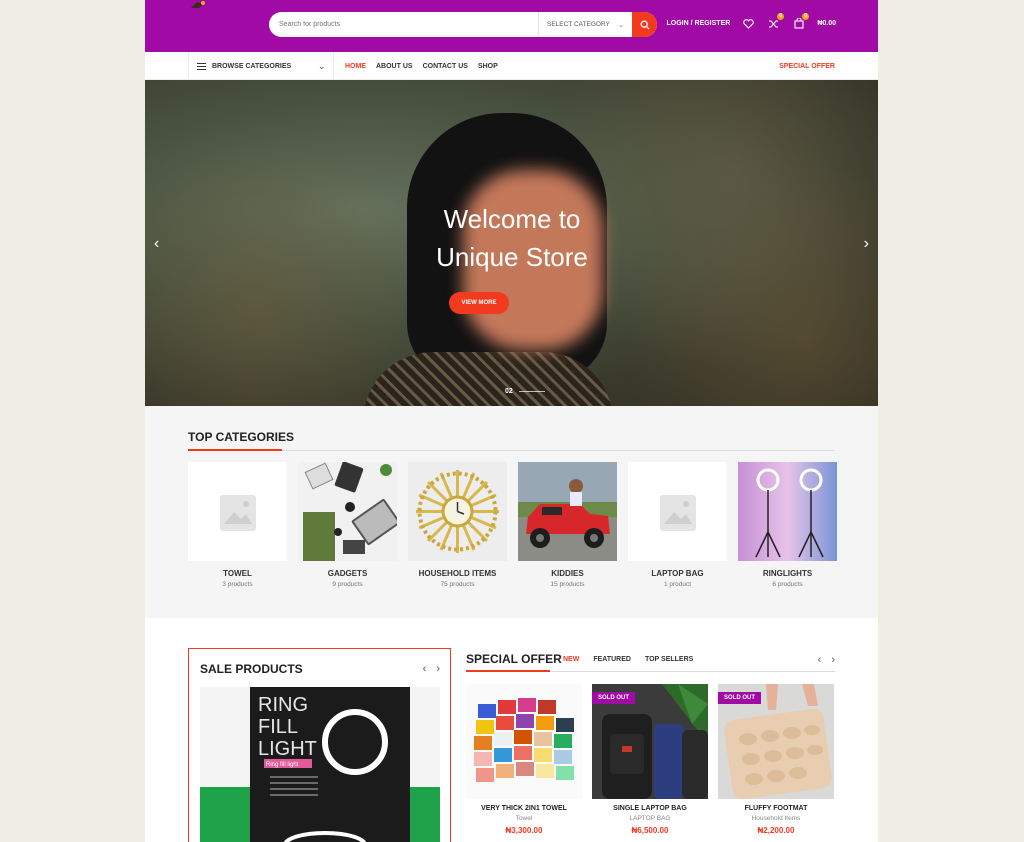 Image resolution: width=1024 pixels, height=842 pixels. I want to click on category-card-ringlights: RINGLIGHTS 6 products, so click(787, 525).